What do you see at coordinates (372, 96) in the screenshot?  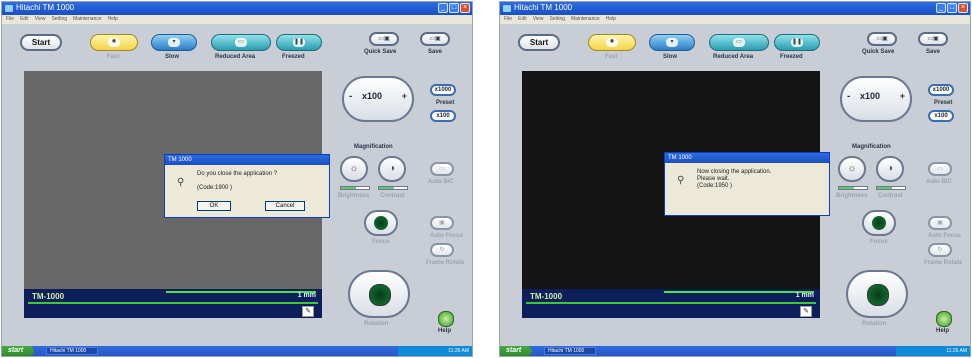 I see `magnification-value: x100` at bounding box center [372, 96].